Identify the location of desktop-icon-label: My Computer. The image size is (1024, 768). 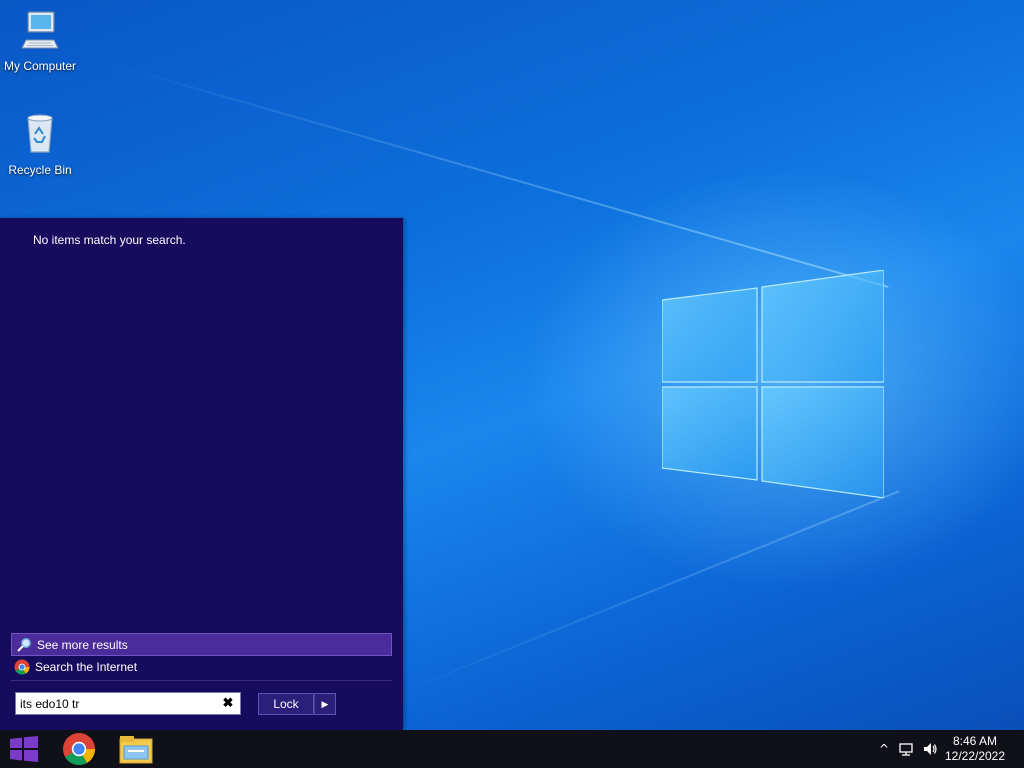
(40, 66).